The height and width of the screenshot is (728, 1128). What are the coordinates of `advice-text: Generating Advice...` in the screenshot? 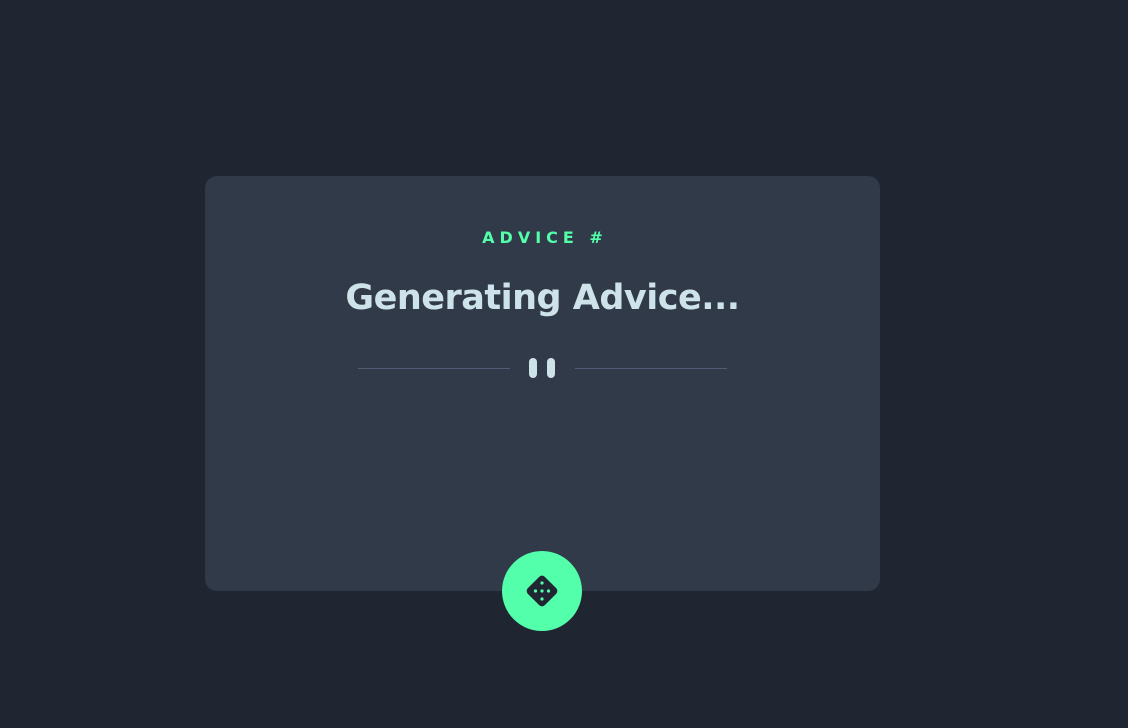 It's located at (542, 298).